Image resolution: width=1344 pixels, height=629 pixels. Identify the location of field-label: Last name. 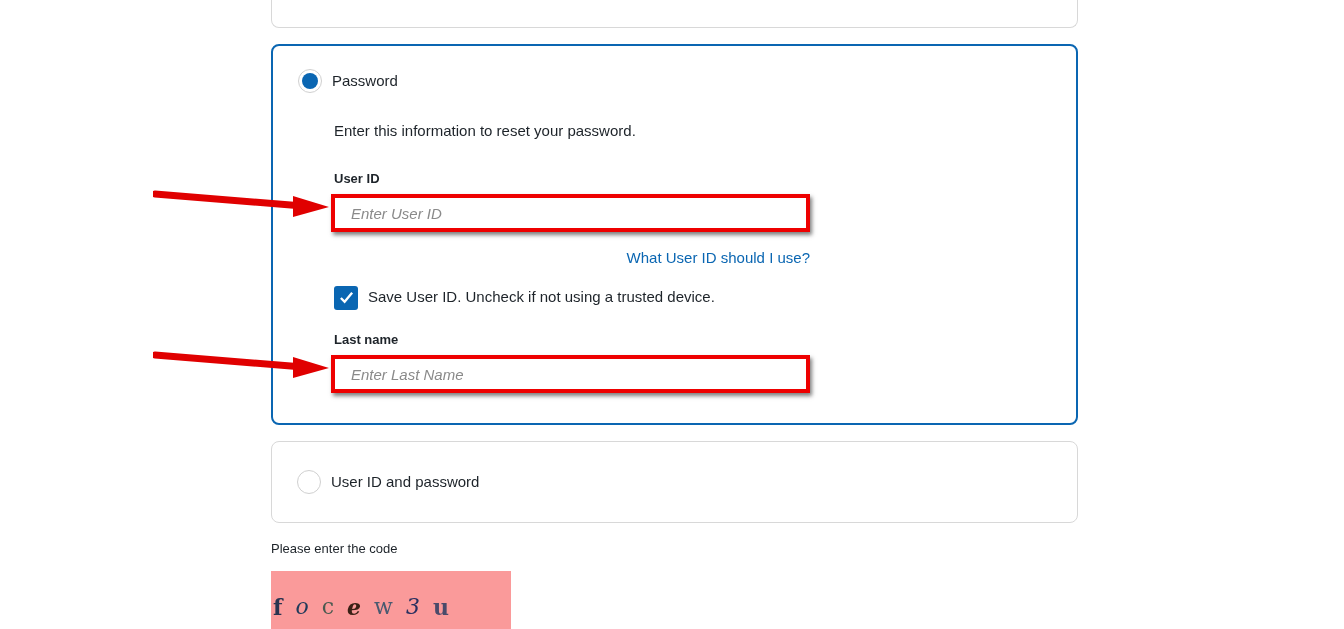
(367, 339).